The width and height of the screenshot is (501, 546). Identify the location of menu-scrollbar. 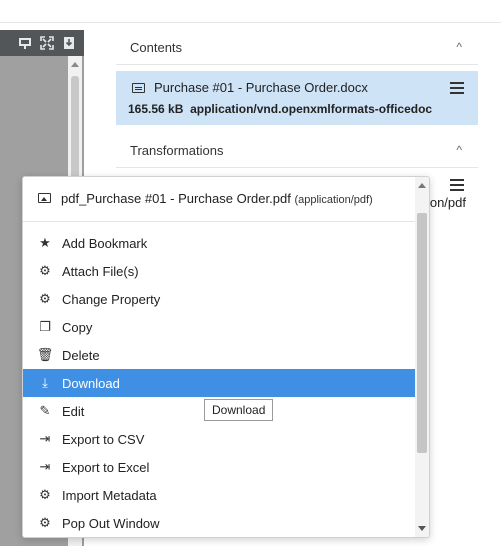
(422, 357).